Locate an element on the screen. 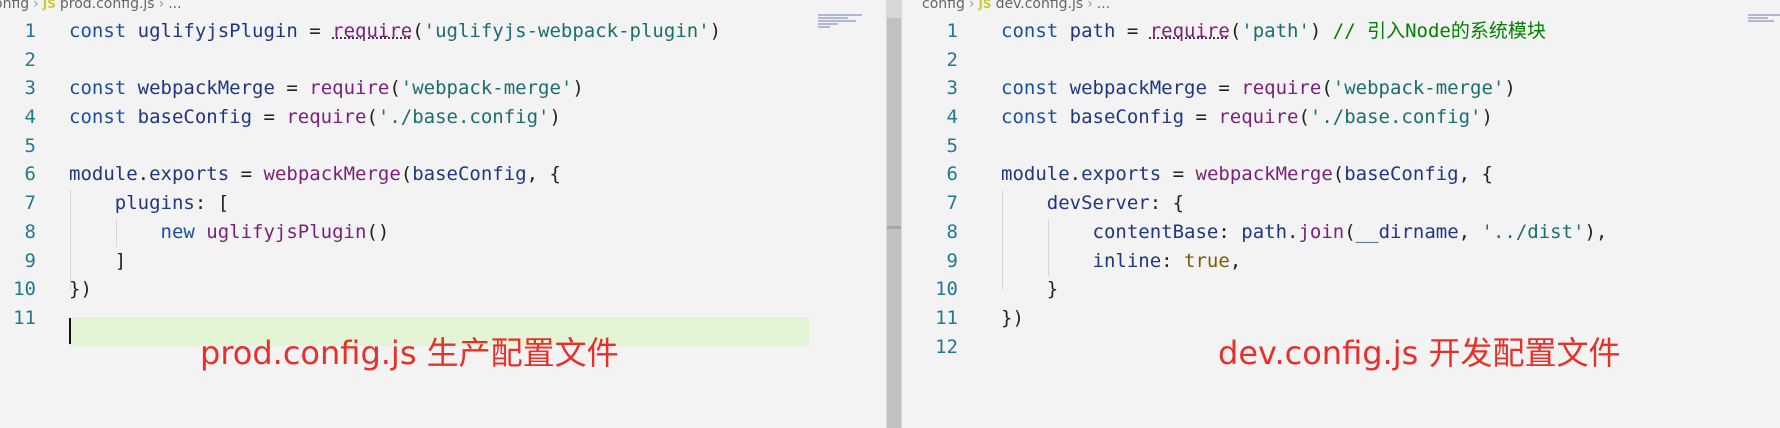  code-token: : is located at coordinates (1173, 260).